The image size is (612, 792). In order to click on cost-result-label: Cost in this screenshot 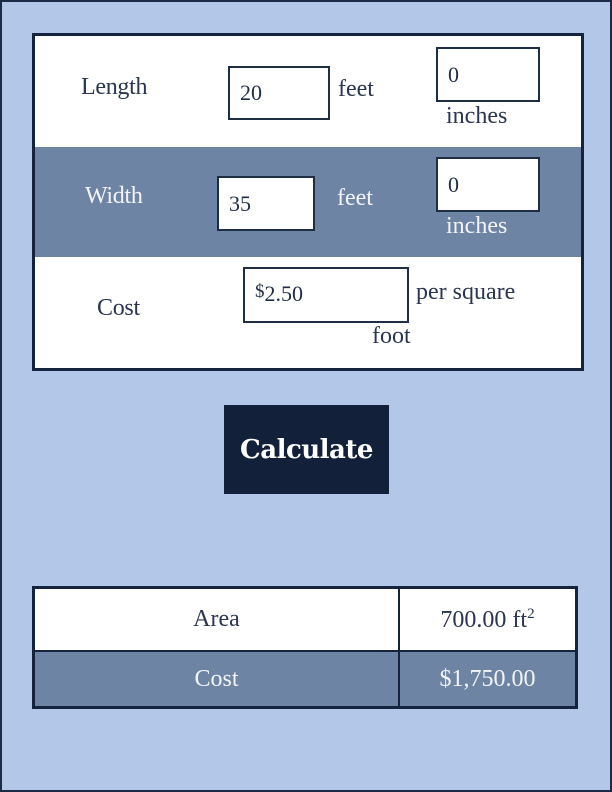, I will do `click(216, 679)`.